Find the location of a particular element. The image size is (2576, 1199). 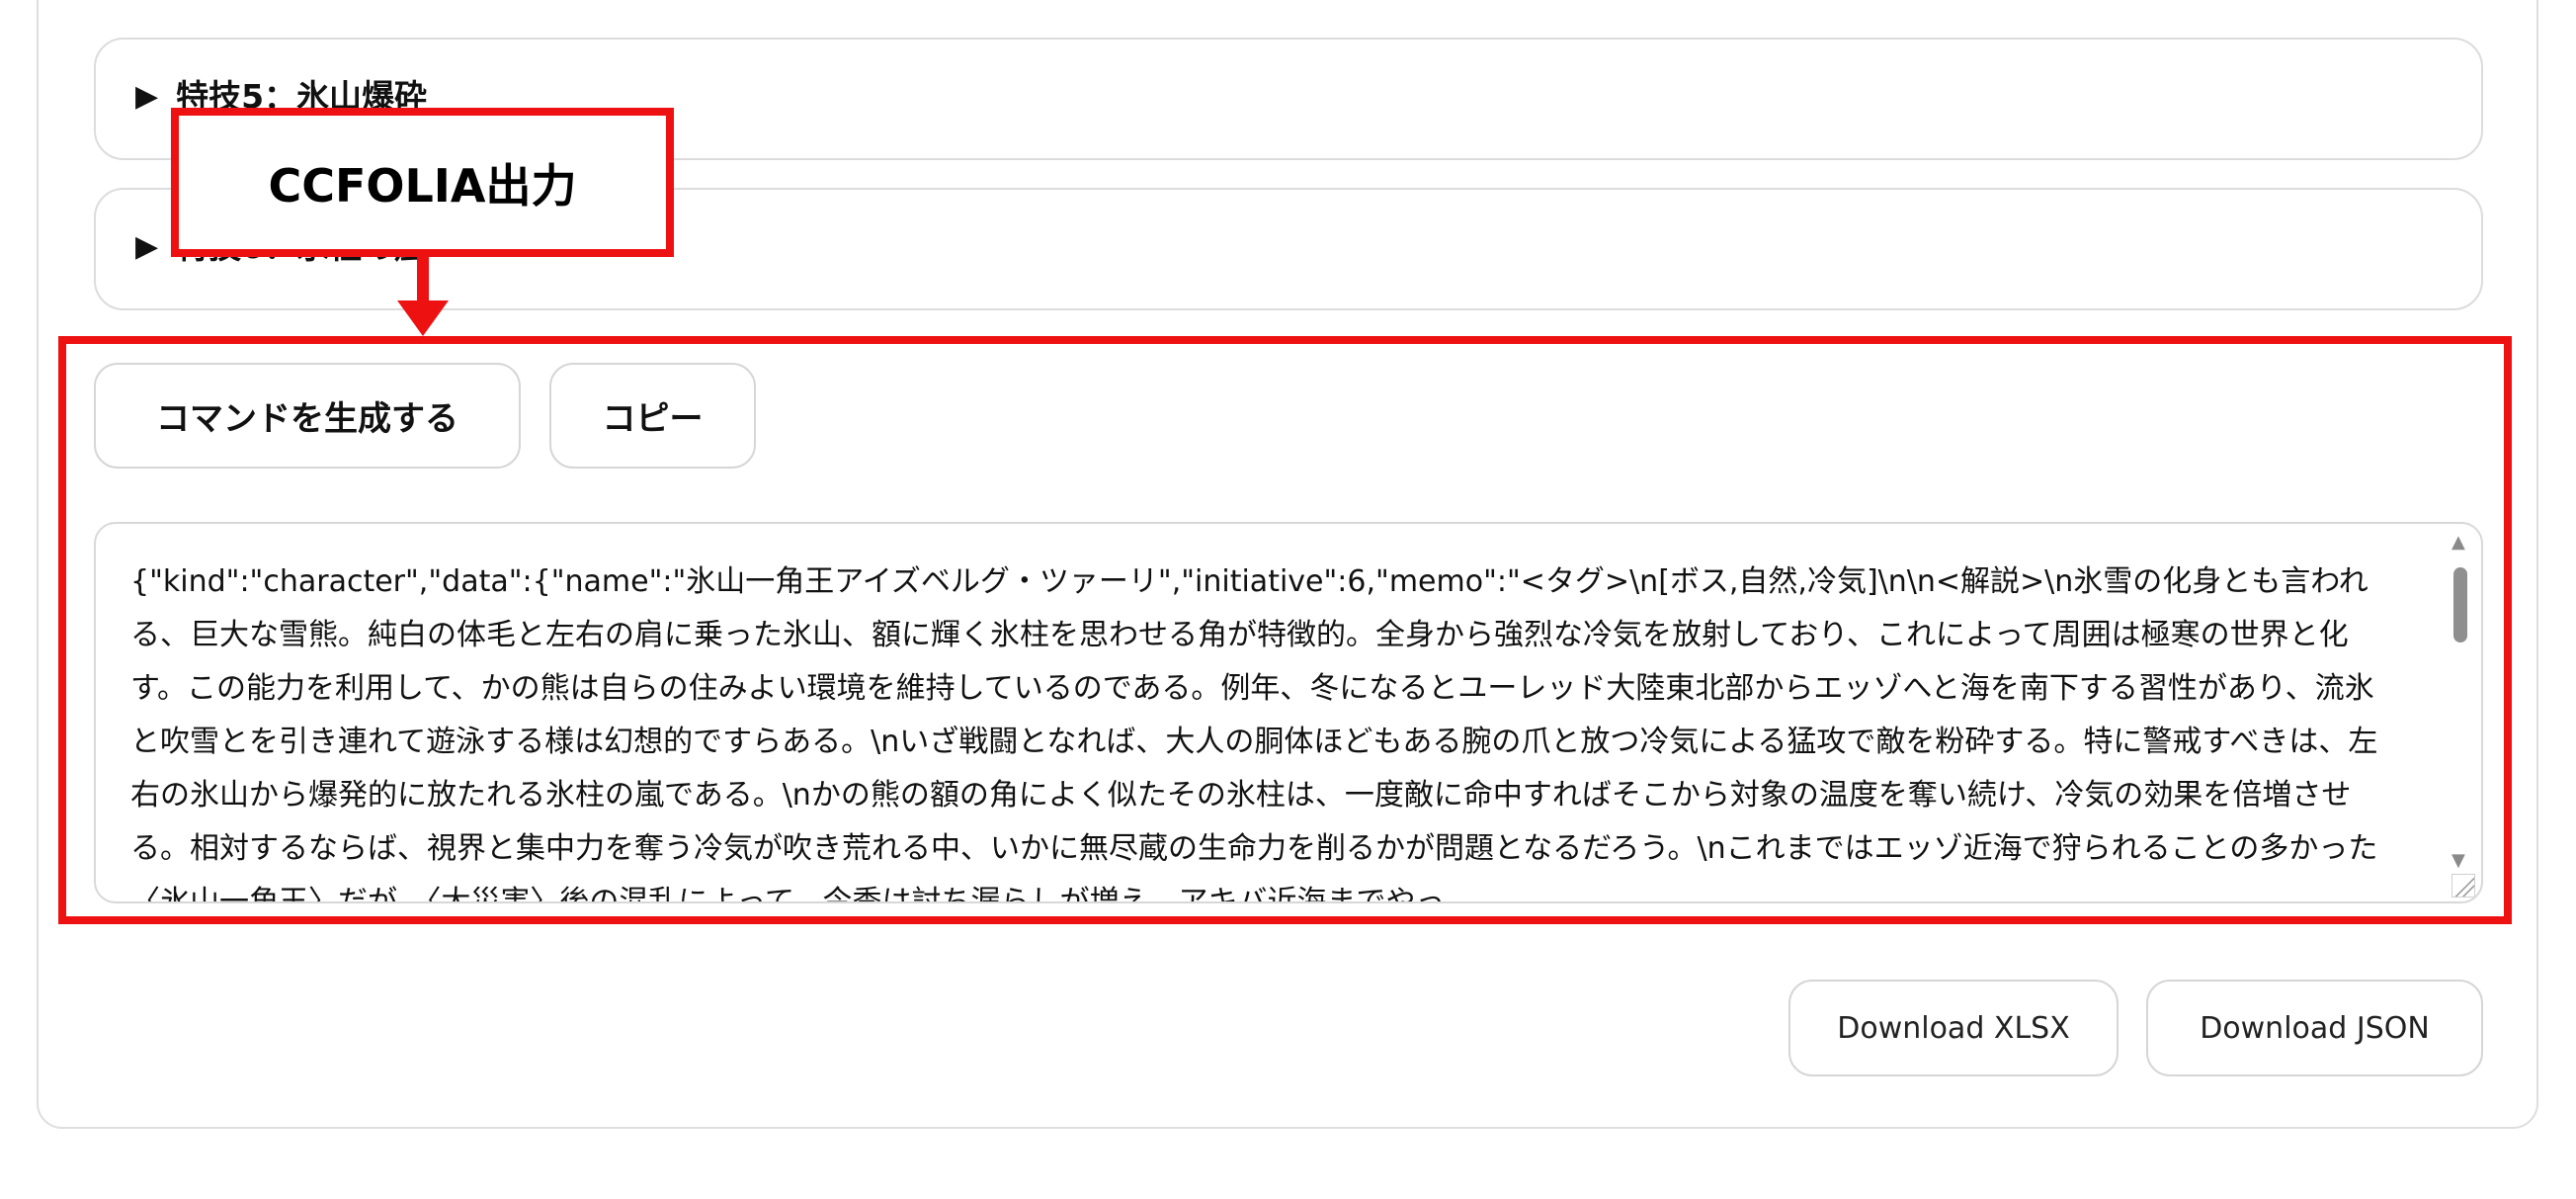

scroll-up-arrow-icon: ▲ is located at coordinates (2458, 543).